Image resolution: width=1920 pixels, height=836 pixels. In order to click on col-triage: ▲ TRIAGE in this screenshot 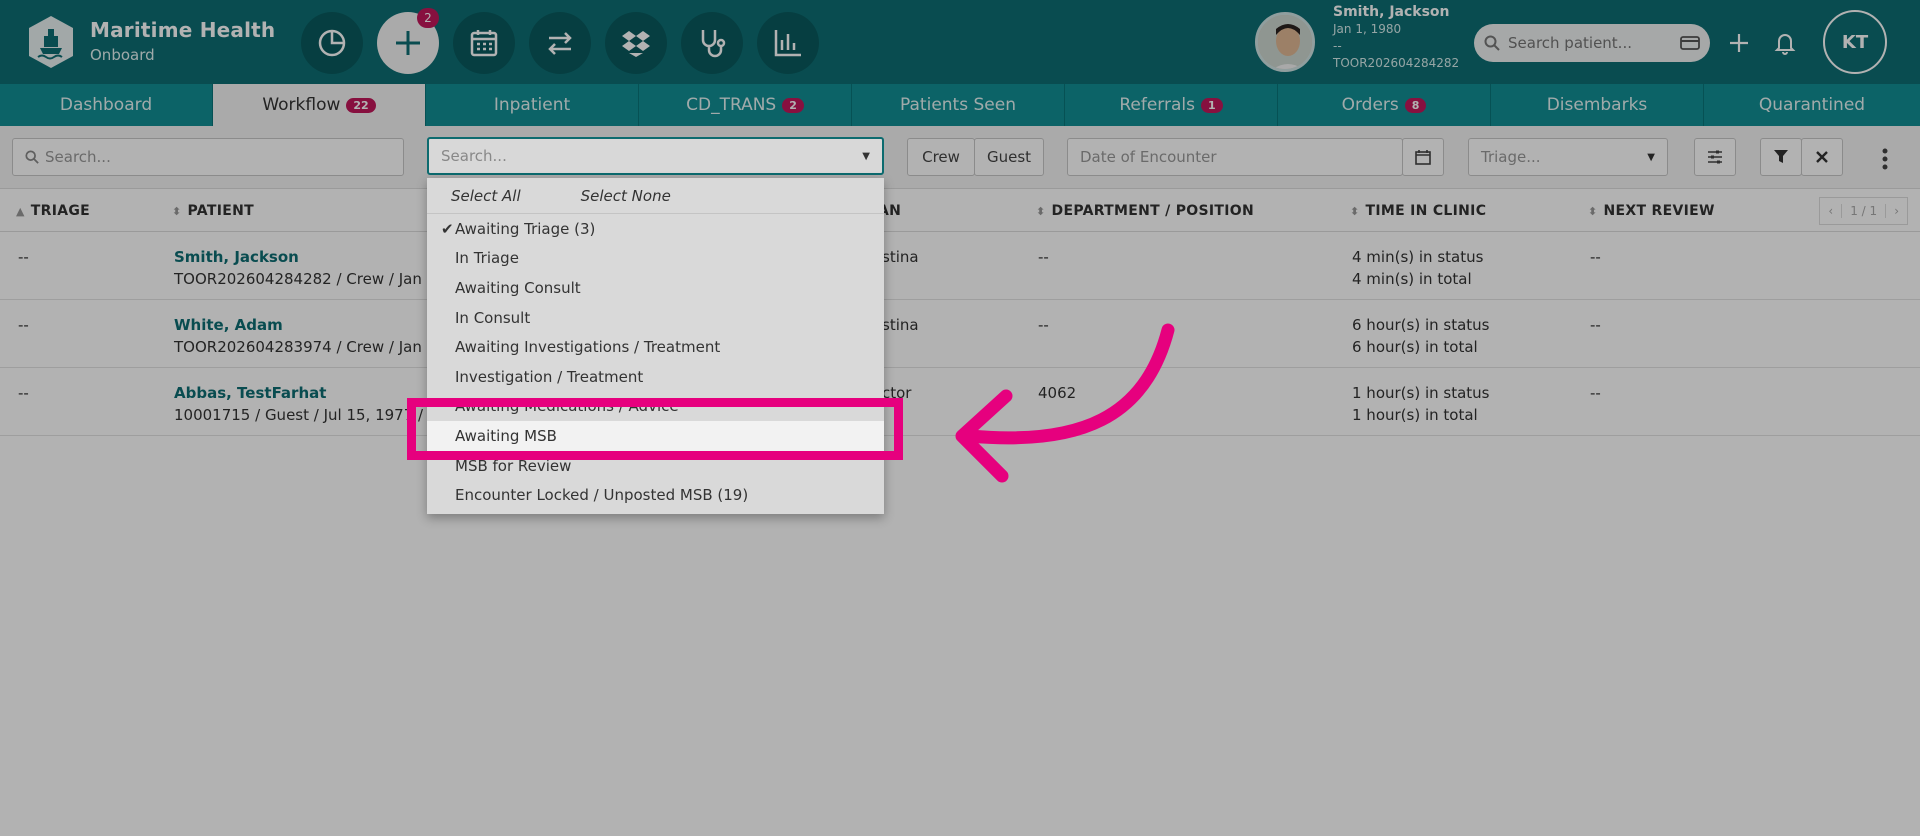, I will do `click(53, 211)`.